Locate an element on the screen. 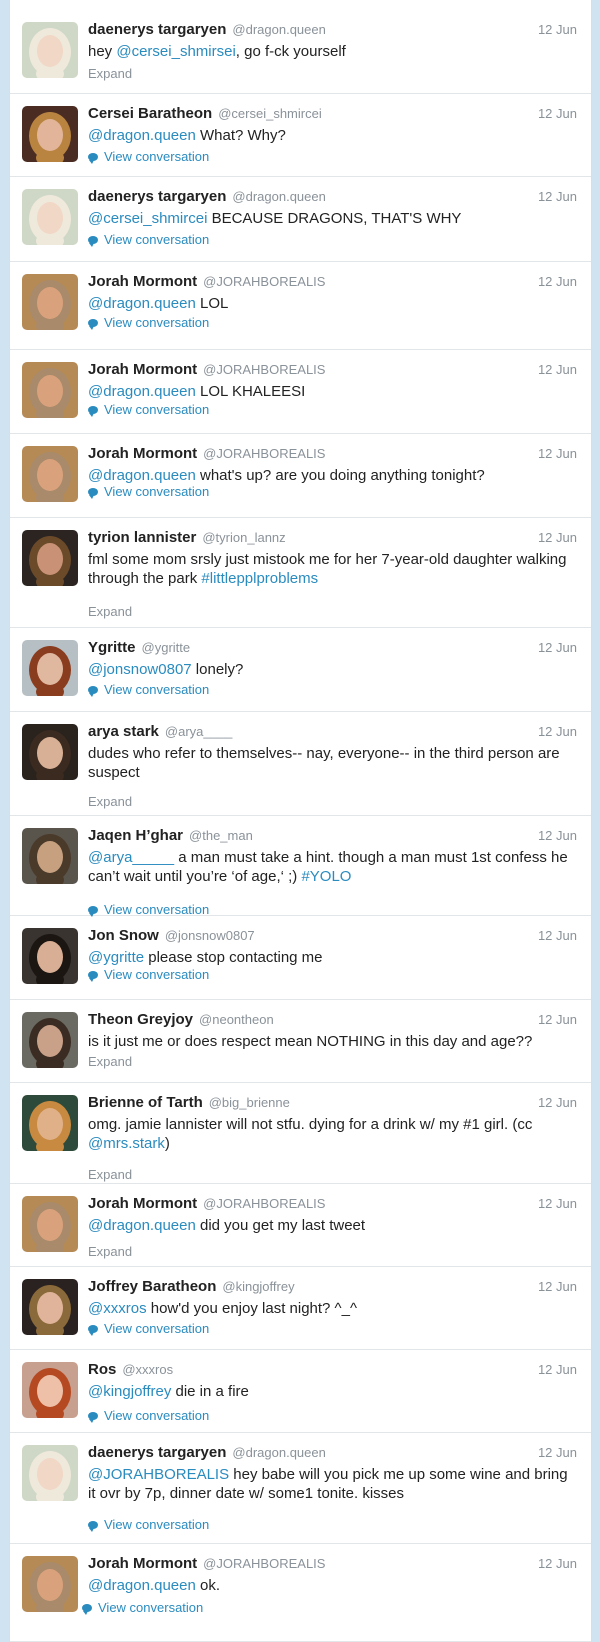 This screenshot has height=1642, width=600. user-handle: @cersei_shmircei is located at coordinates (270, 113).